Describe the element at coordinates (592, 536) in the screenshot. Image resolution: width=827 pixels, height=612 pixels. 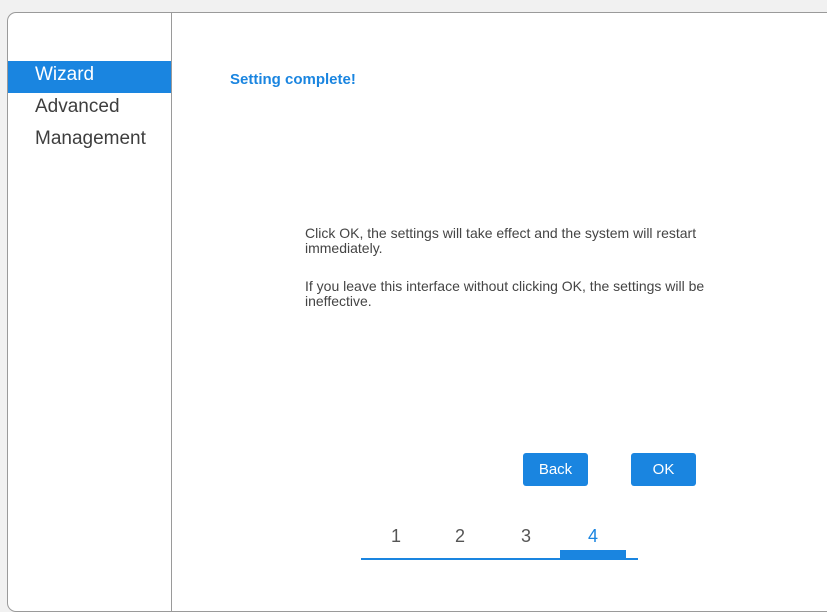
I see `step-4: 4` at that location.